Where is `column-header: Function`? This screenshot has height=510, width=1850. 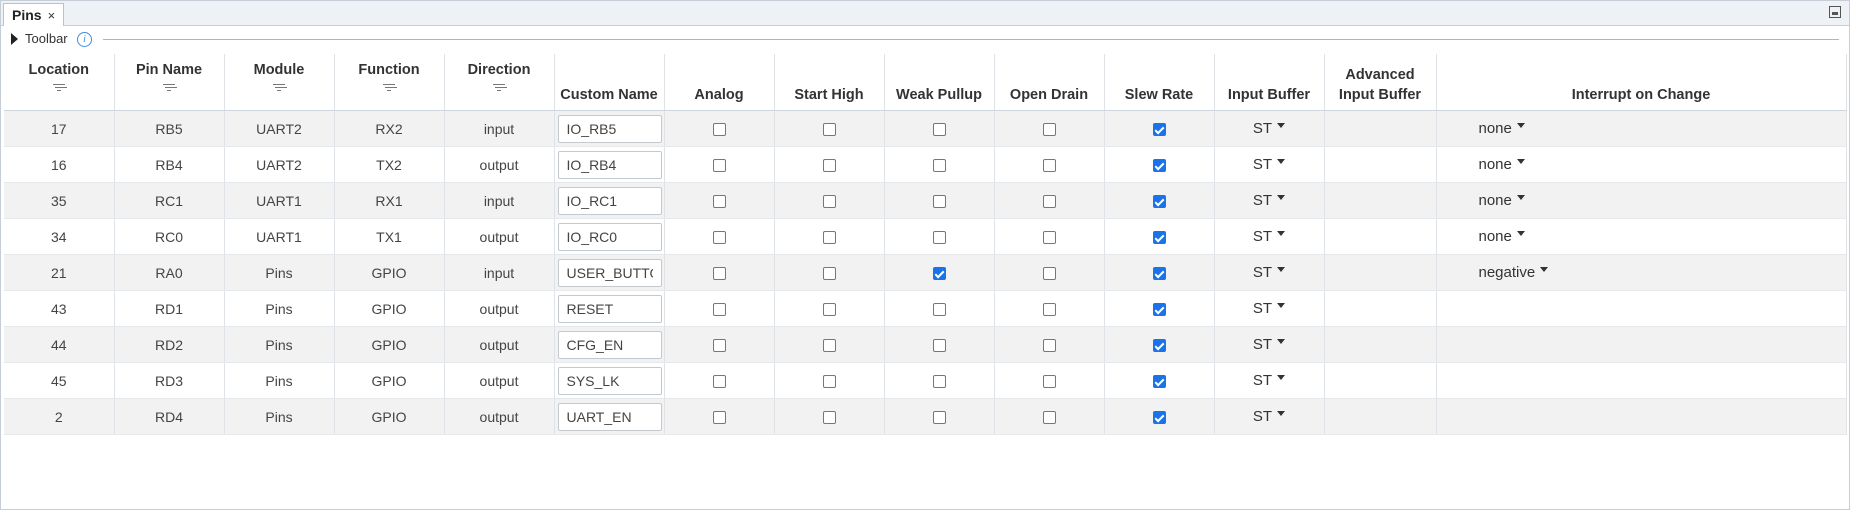 column-header: Function is located at coordinates (389, 82).